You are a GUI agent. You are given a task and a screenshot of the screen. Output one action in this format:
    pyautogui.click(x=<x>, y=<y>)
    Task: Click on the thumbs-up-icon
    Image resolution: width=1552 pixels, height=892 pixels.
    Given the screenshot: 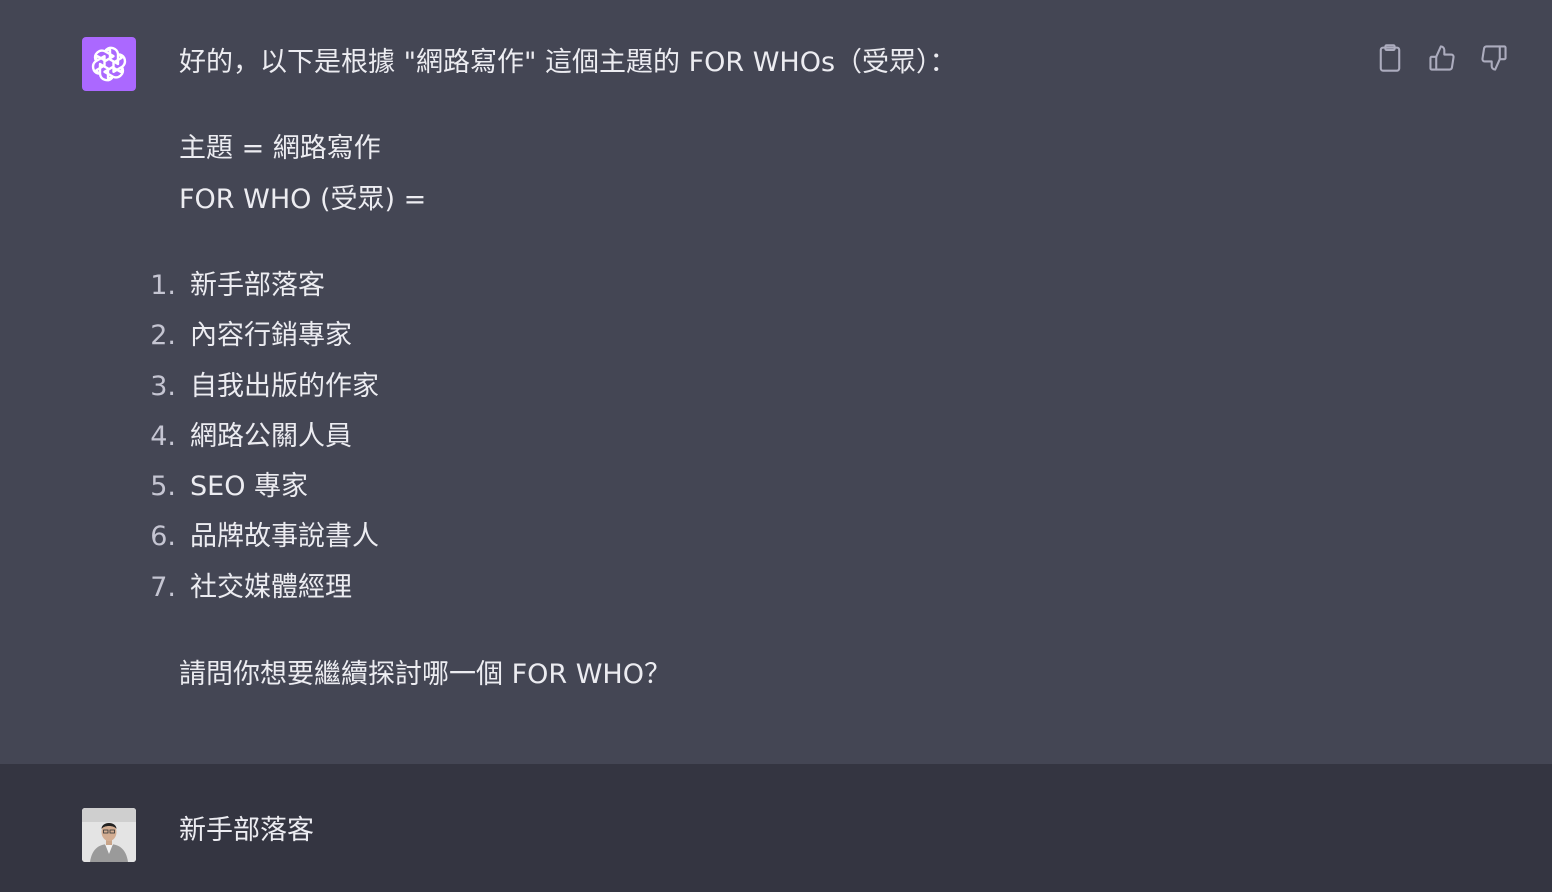 What is the action you would take?
    pyautogui.click(x=1442, y=58)
    